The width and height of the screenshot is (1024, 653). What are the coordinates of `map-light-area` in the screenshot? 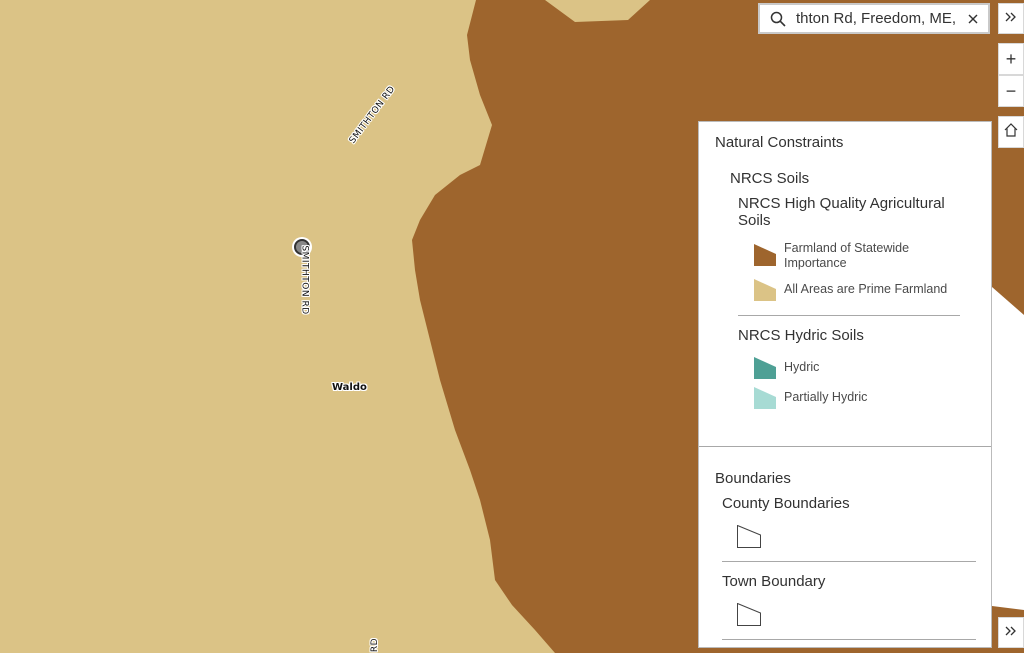 It's located at (1008, 448).